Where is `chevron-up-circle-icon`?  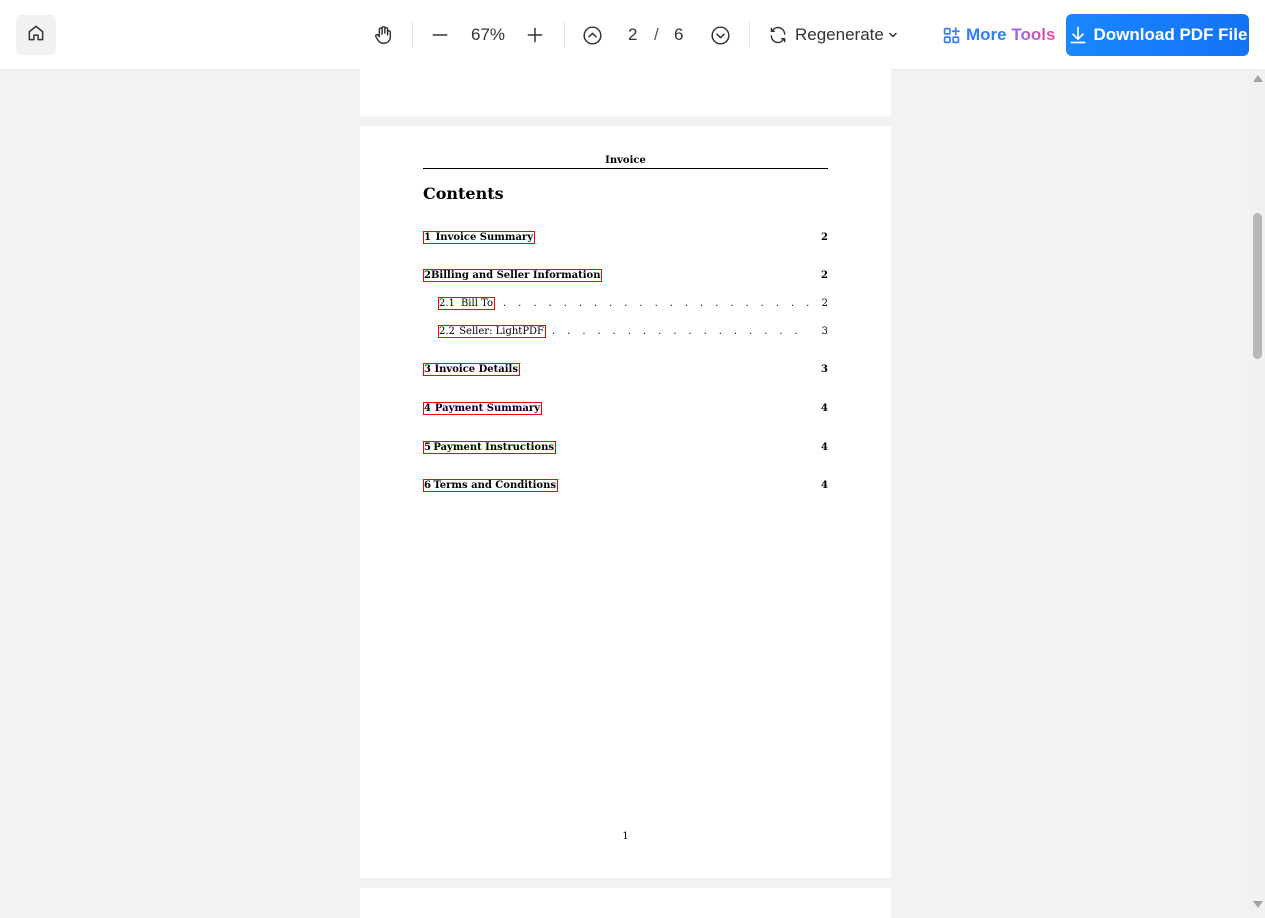
chevron-up-circle-icon is located at coordinates (592, 35).